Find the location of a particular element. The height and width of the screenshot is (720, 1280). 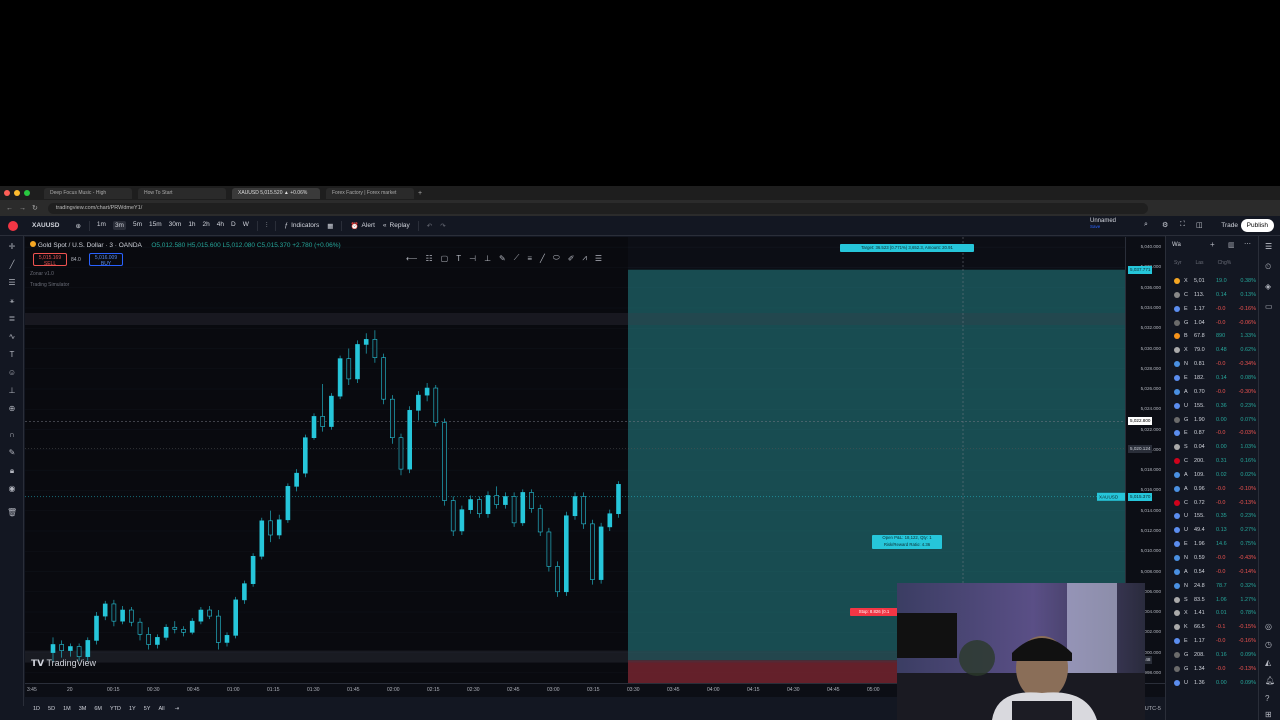

zoom-icon: ⊕ is located at coordinates (12, 409).